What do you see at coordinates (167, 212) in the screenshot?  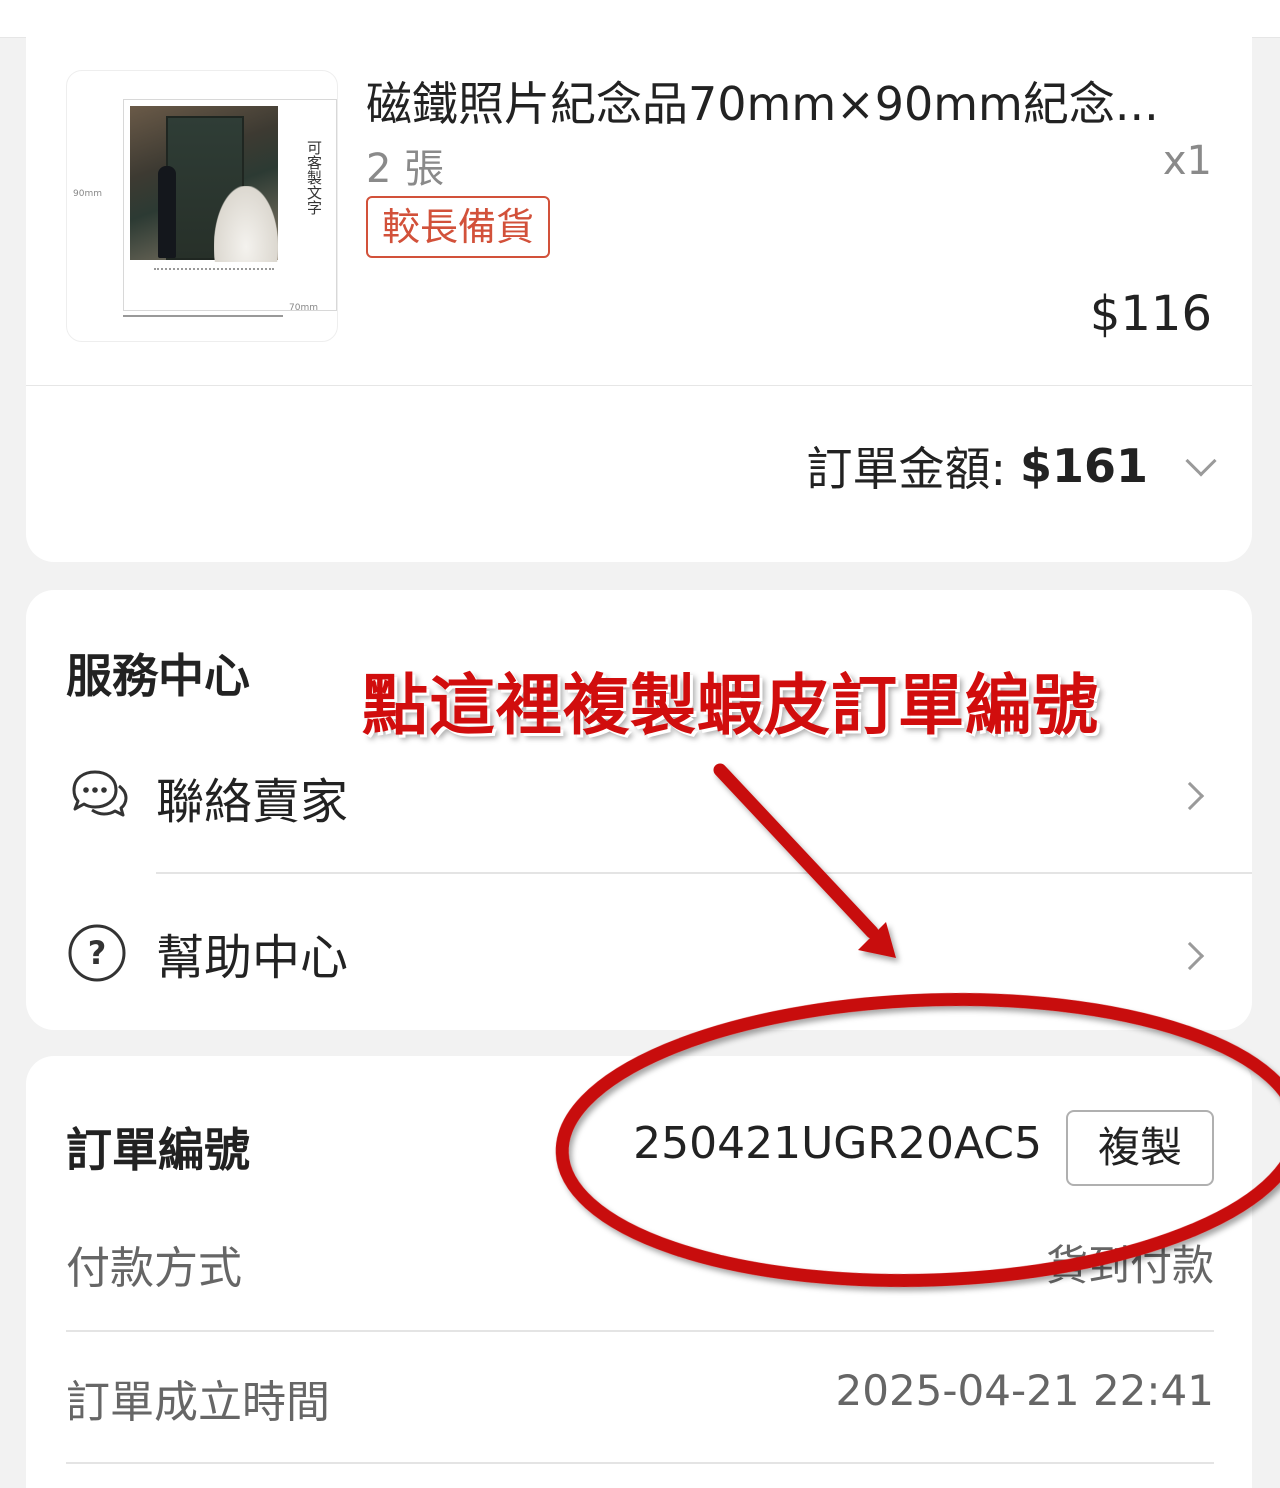 I see `photo-groom` at bounding box center [167, 212].